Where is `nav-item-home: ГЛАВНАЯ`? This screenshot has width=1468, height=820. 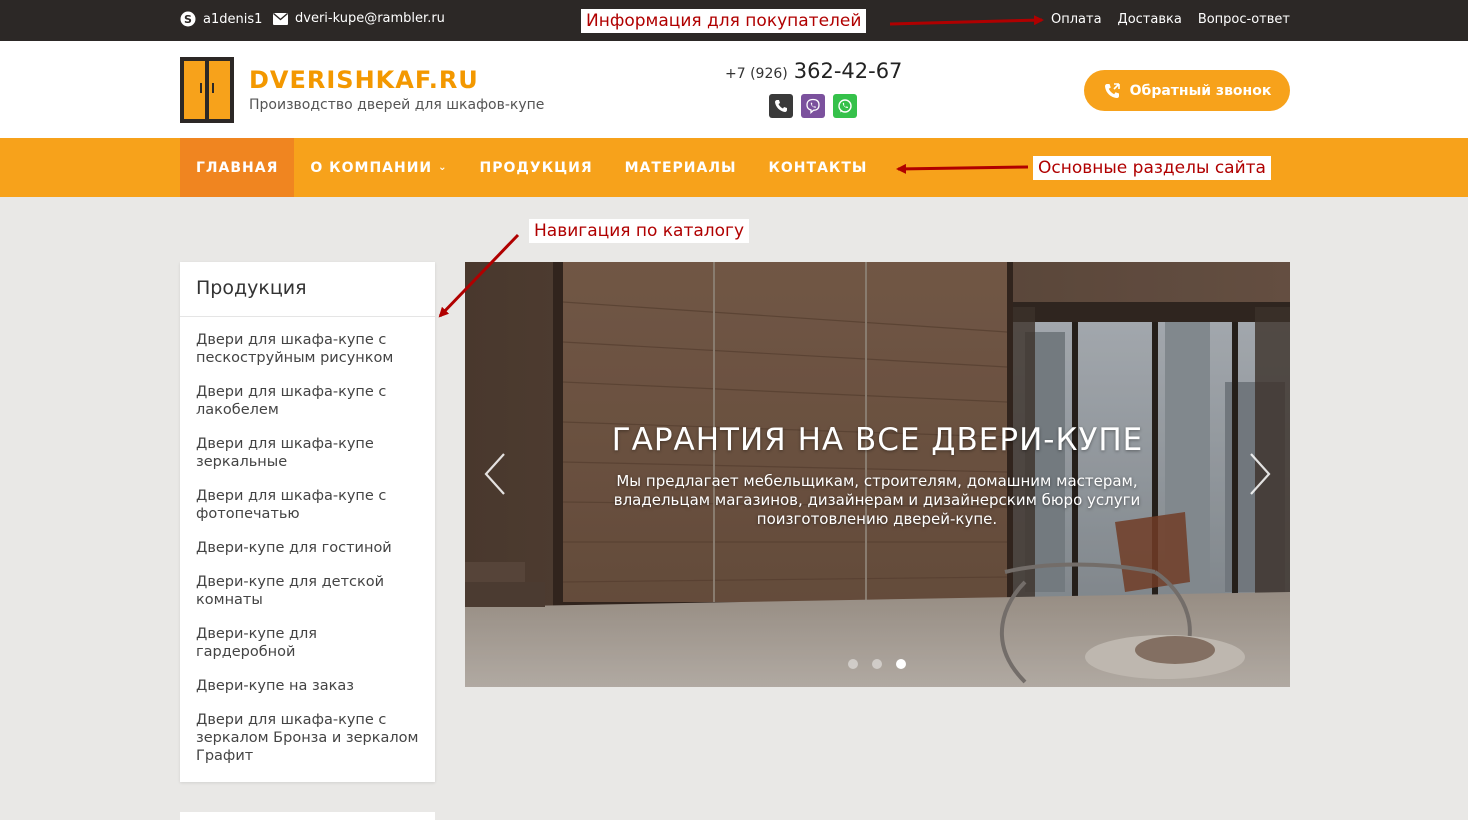 nav-item-home: ГЛАВНАЯ is located at coordinates (237, 167).